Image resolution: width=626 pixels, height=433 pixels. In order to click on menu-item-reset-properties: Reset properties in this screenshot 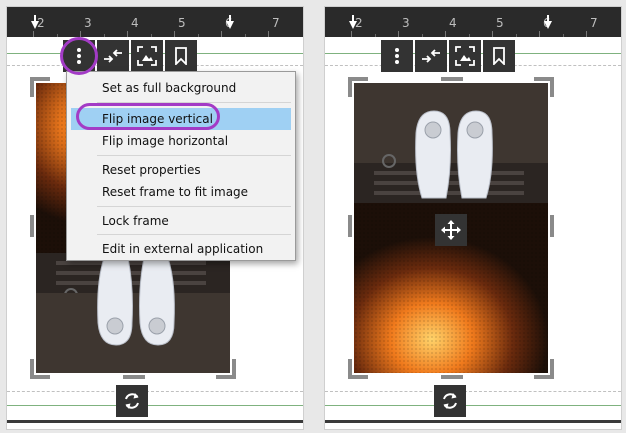, I will do `click(181, 170)`.